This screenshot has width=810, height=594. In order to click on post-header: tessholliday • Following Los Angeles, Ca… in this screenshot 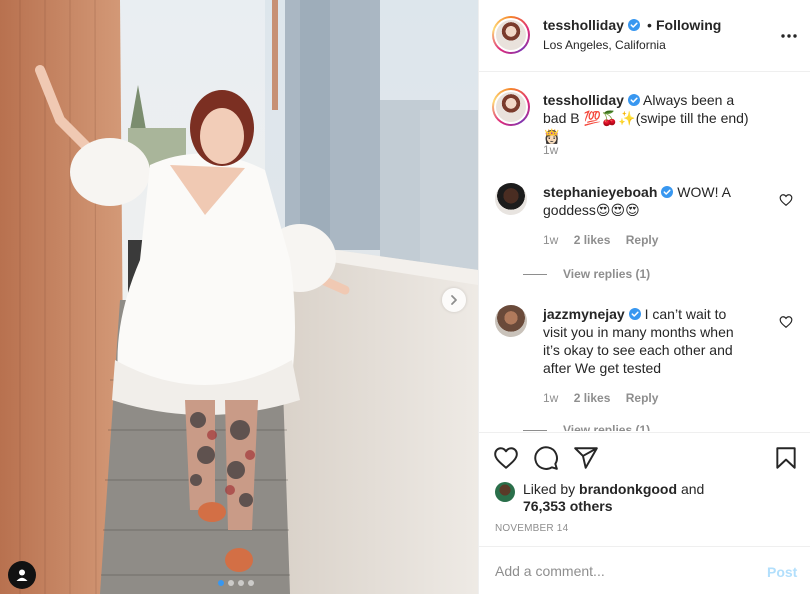, I will do `click(644, 36)`.